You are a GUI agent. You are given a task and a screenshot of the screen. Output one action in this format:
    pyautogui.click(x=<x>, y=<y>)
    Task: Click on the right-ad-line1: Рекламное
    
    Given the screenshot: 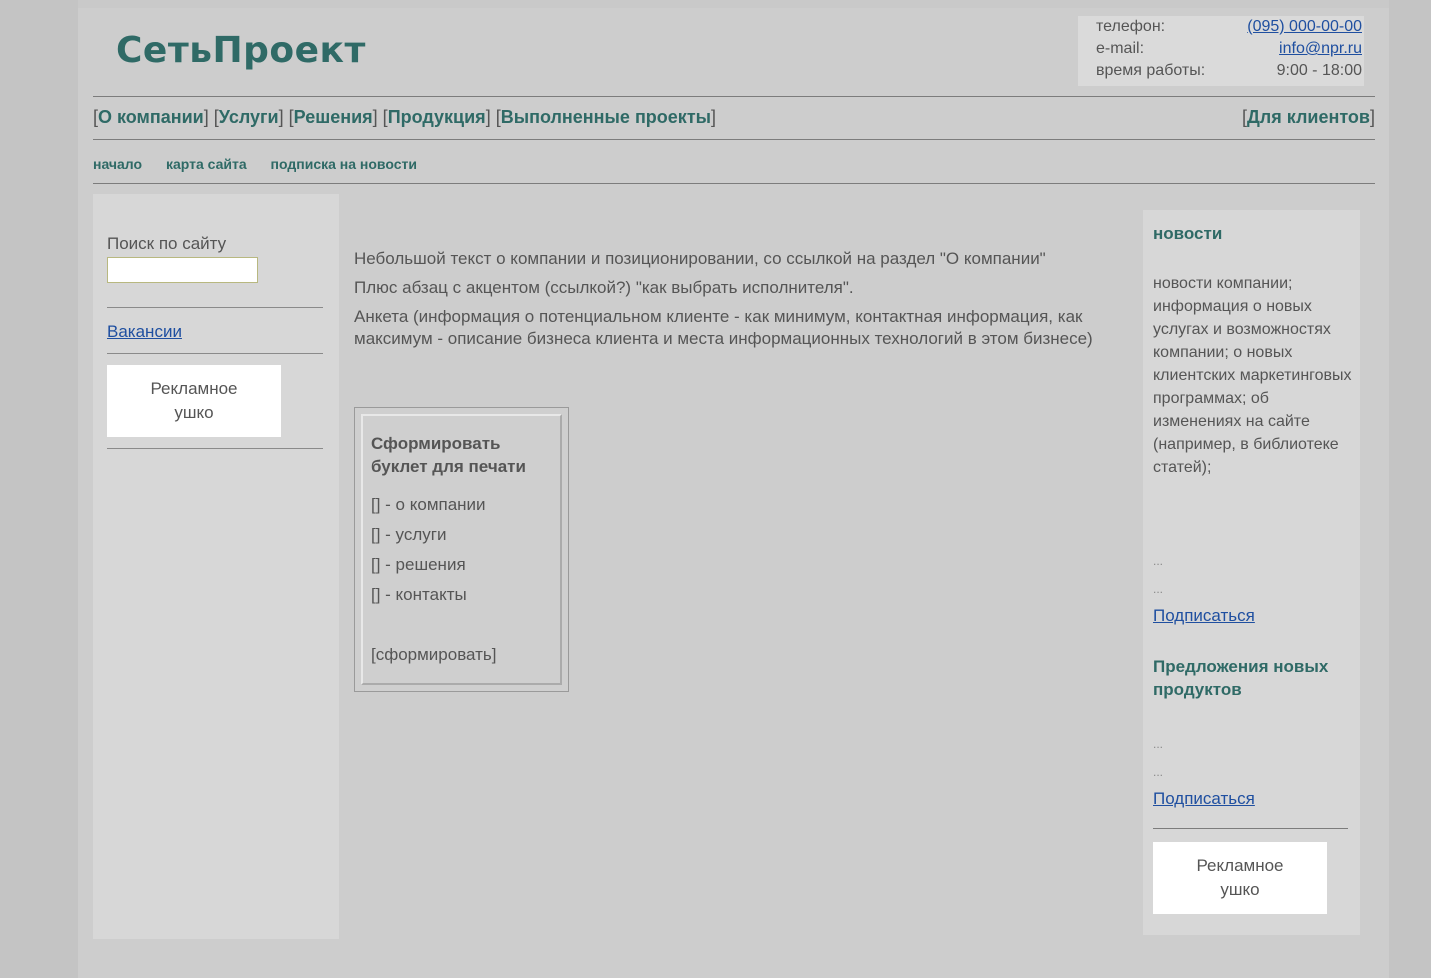 What is the action you would take?
    pyautogui.click(x=1240, y=865)
    